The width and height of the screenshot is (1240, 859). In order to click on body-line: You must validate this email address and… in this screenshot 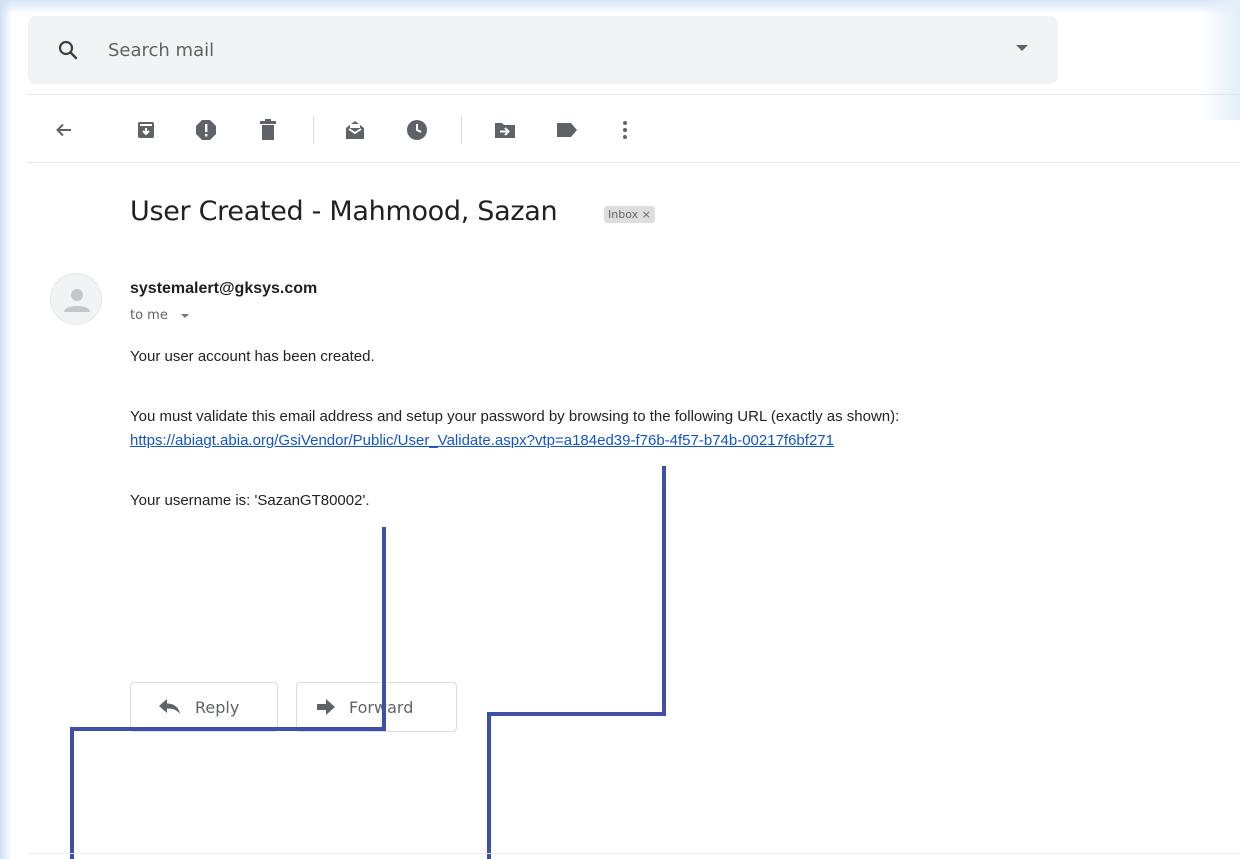, I will do `click(515, 416)`.